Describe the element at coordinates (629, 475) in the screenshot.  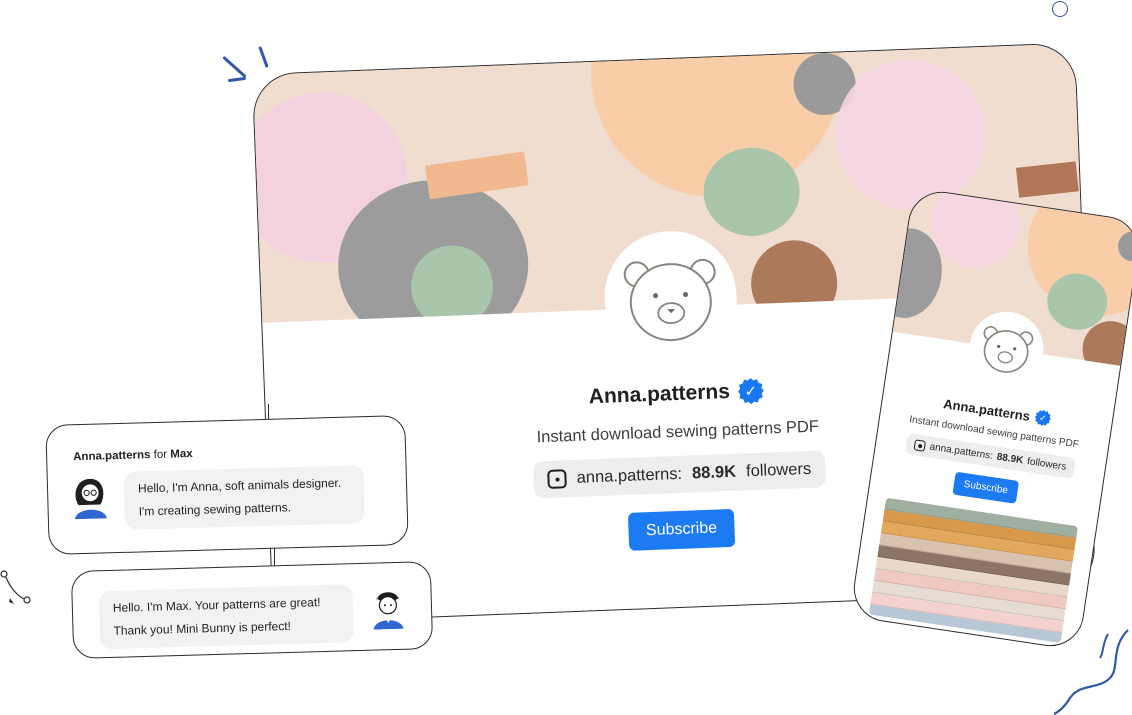
I see `instagram-handle: anna.patterns:` at that location.